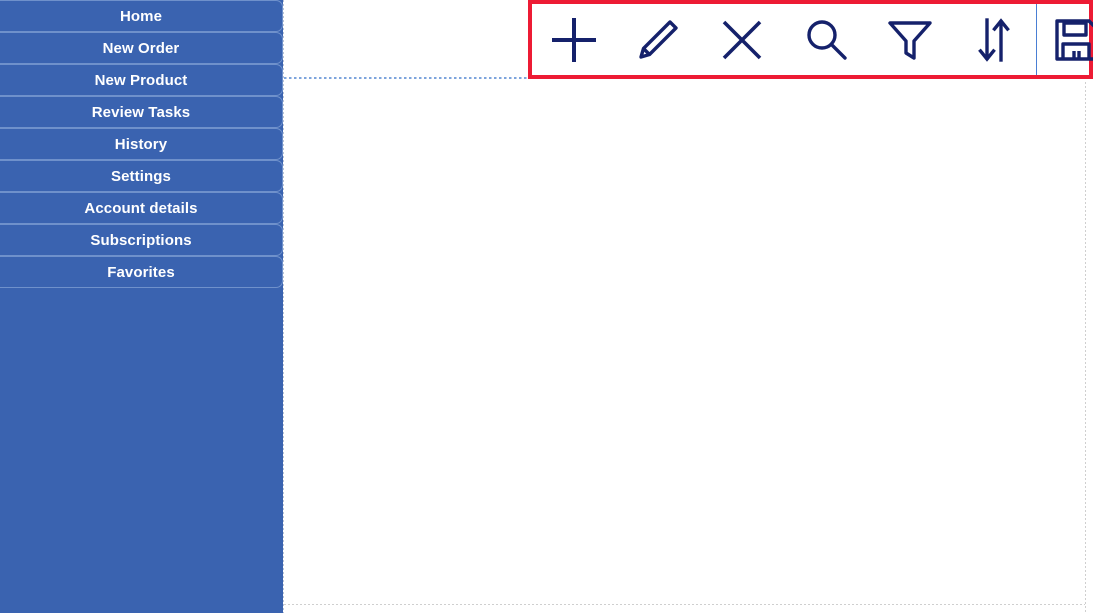  I want to click on sidebar-item-new-product: New Product, so click(141, 80).